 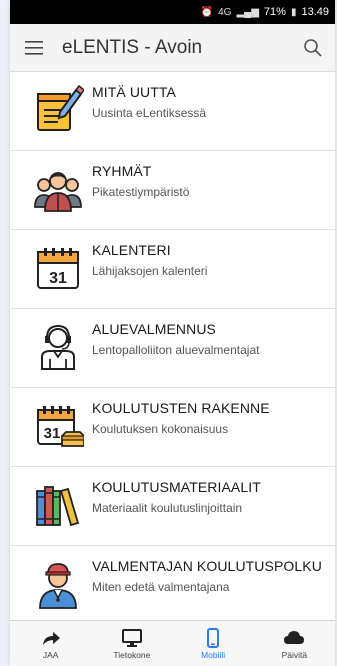 I want to click on menu-item-ryhmat: RYHMÄT Pikatestiympäristö, so click(x=172, y=190).